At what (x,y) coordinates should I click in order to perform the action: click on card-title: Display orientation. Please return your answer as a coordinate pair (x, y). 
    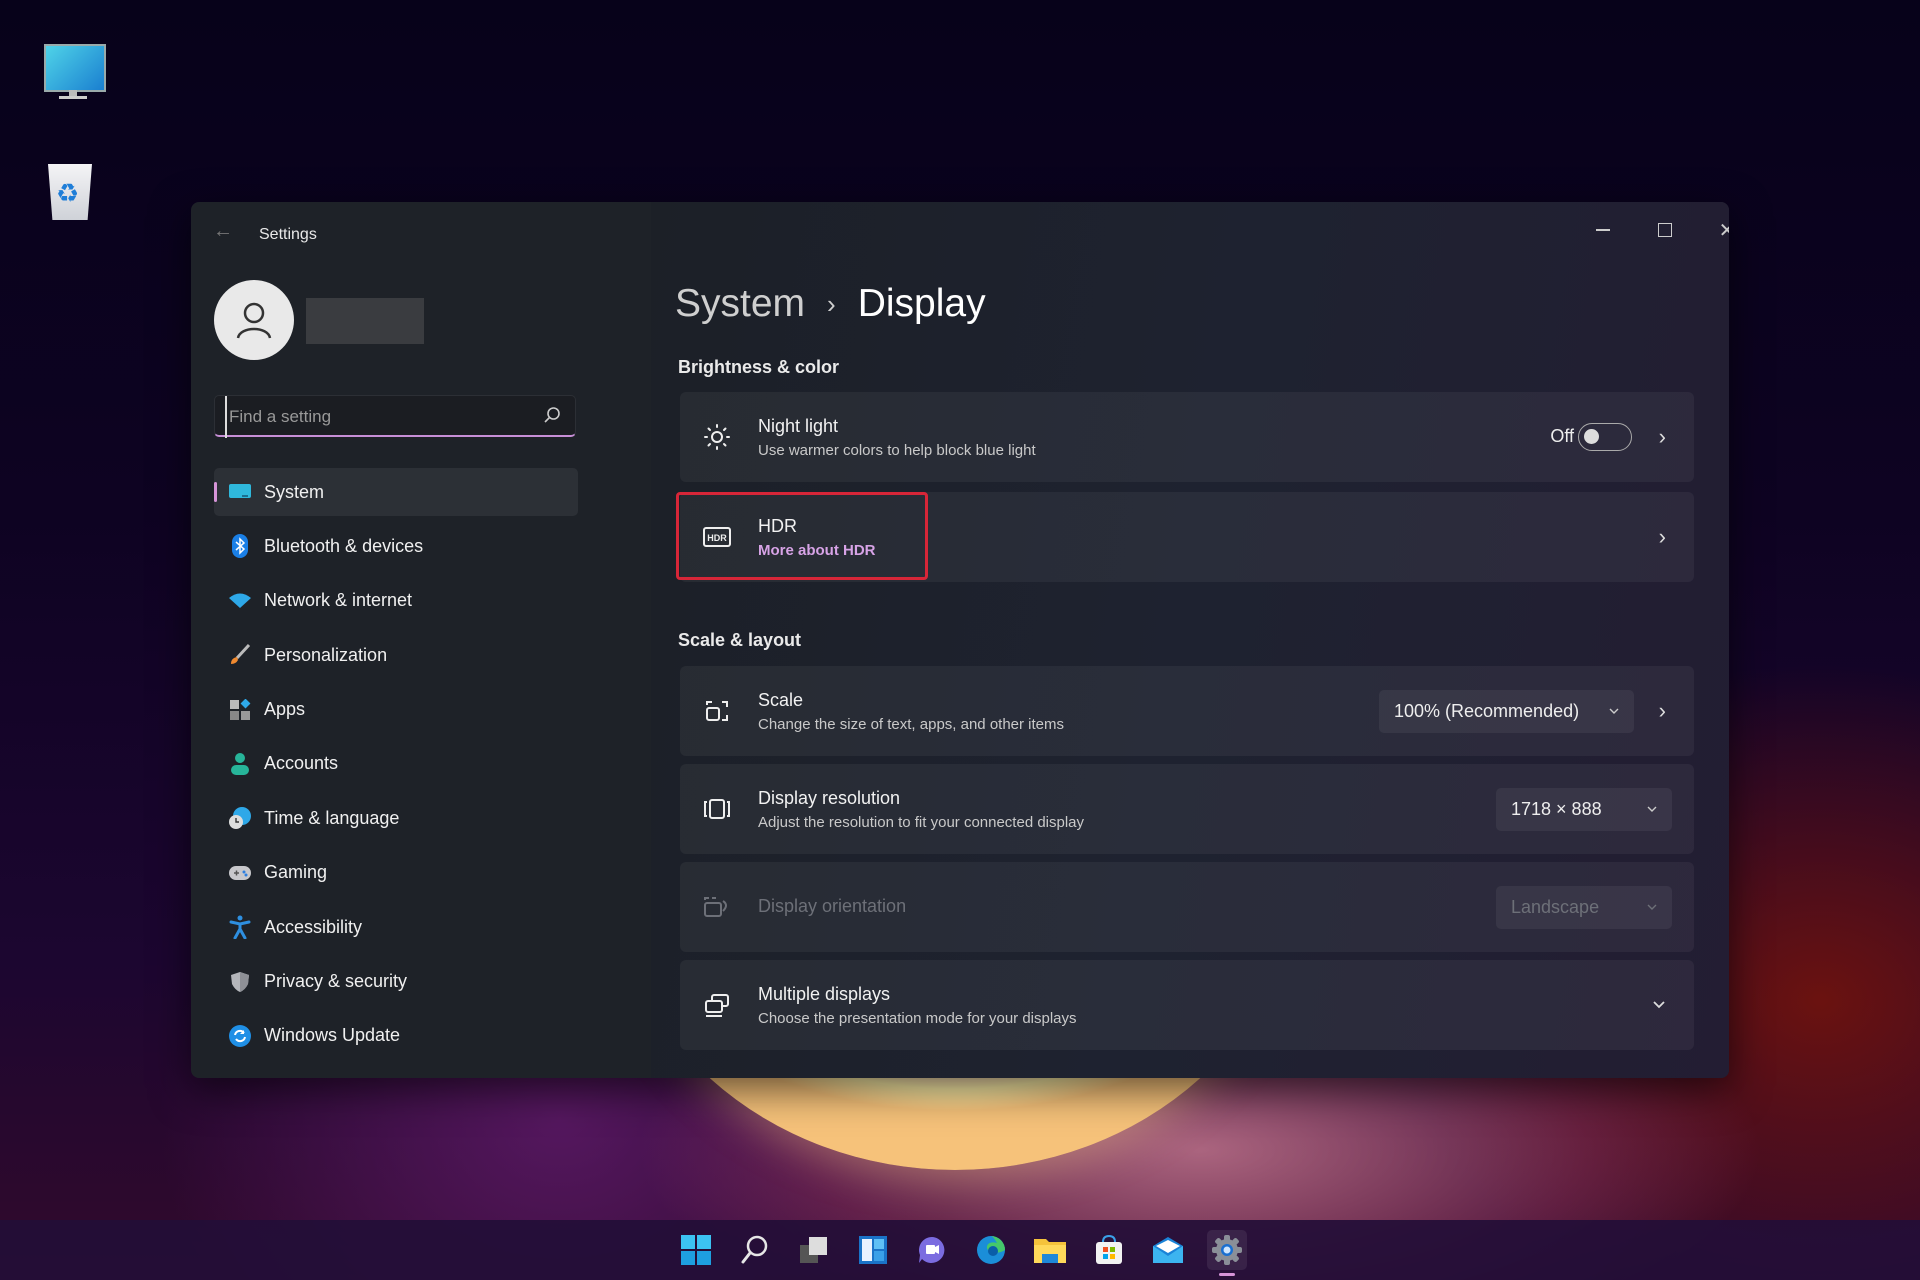
    Looking at the image, I should click on (832, 906).